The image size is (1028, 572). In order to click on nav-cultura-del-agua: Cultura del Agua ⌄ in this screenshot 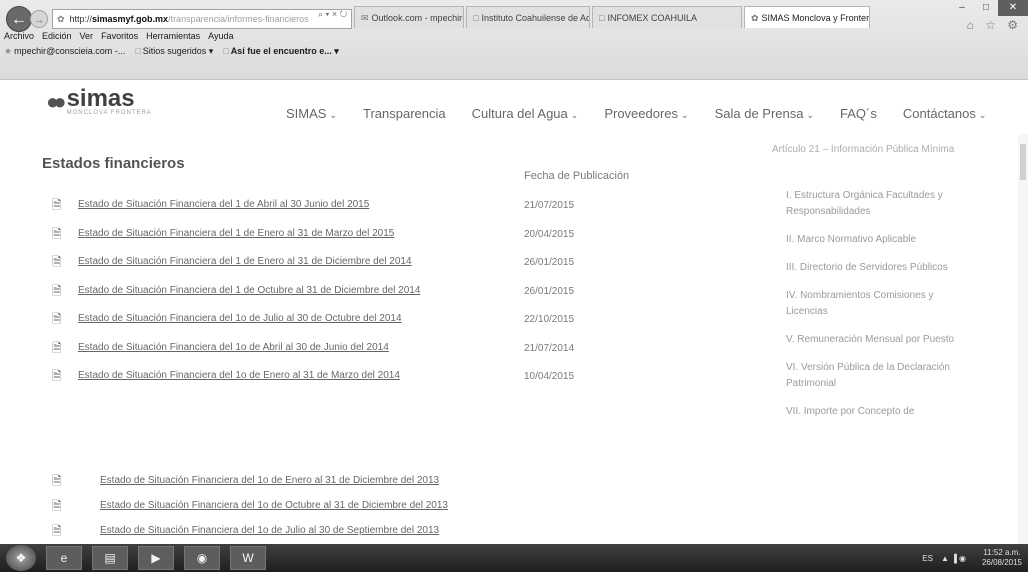, I will do `click(525, 113)`.